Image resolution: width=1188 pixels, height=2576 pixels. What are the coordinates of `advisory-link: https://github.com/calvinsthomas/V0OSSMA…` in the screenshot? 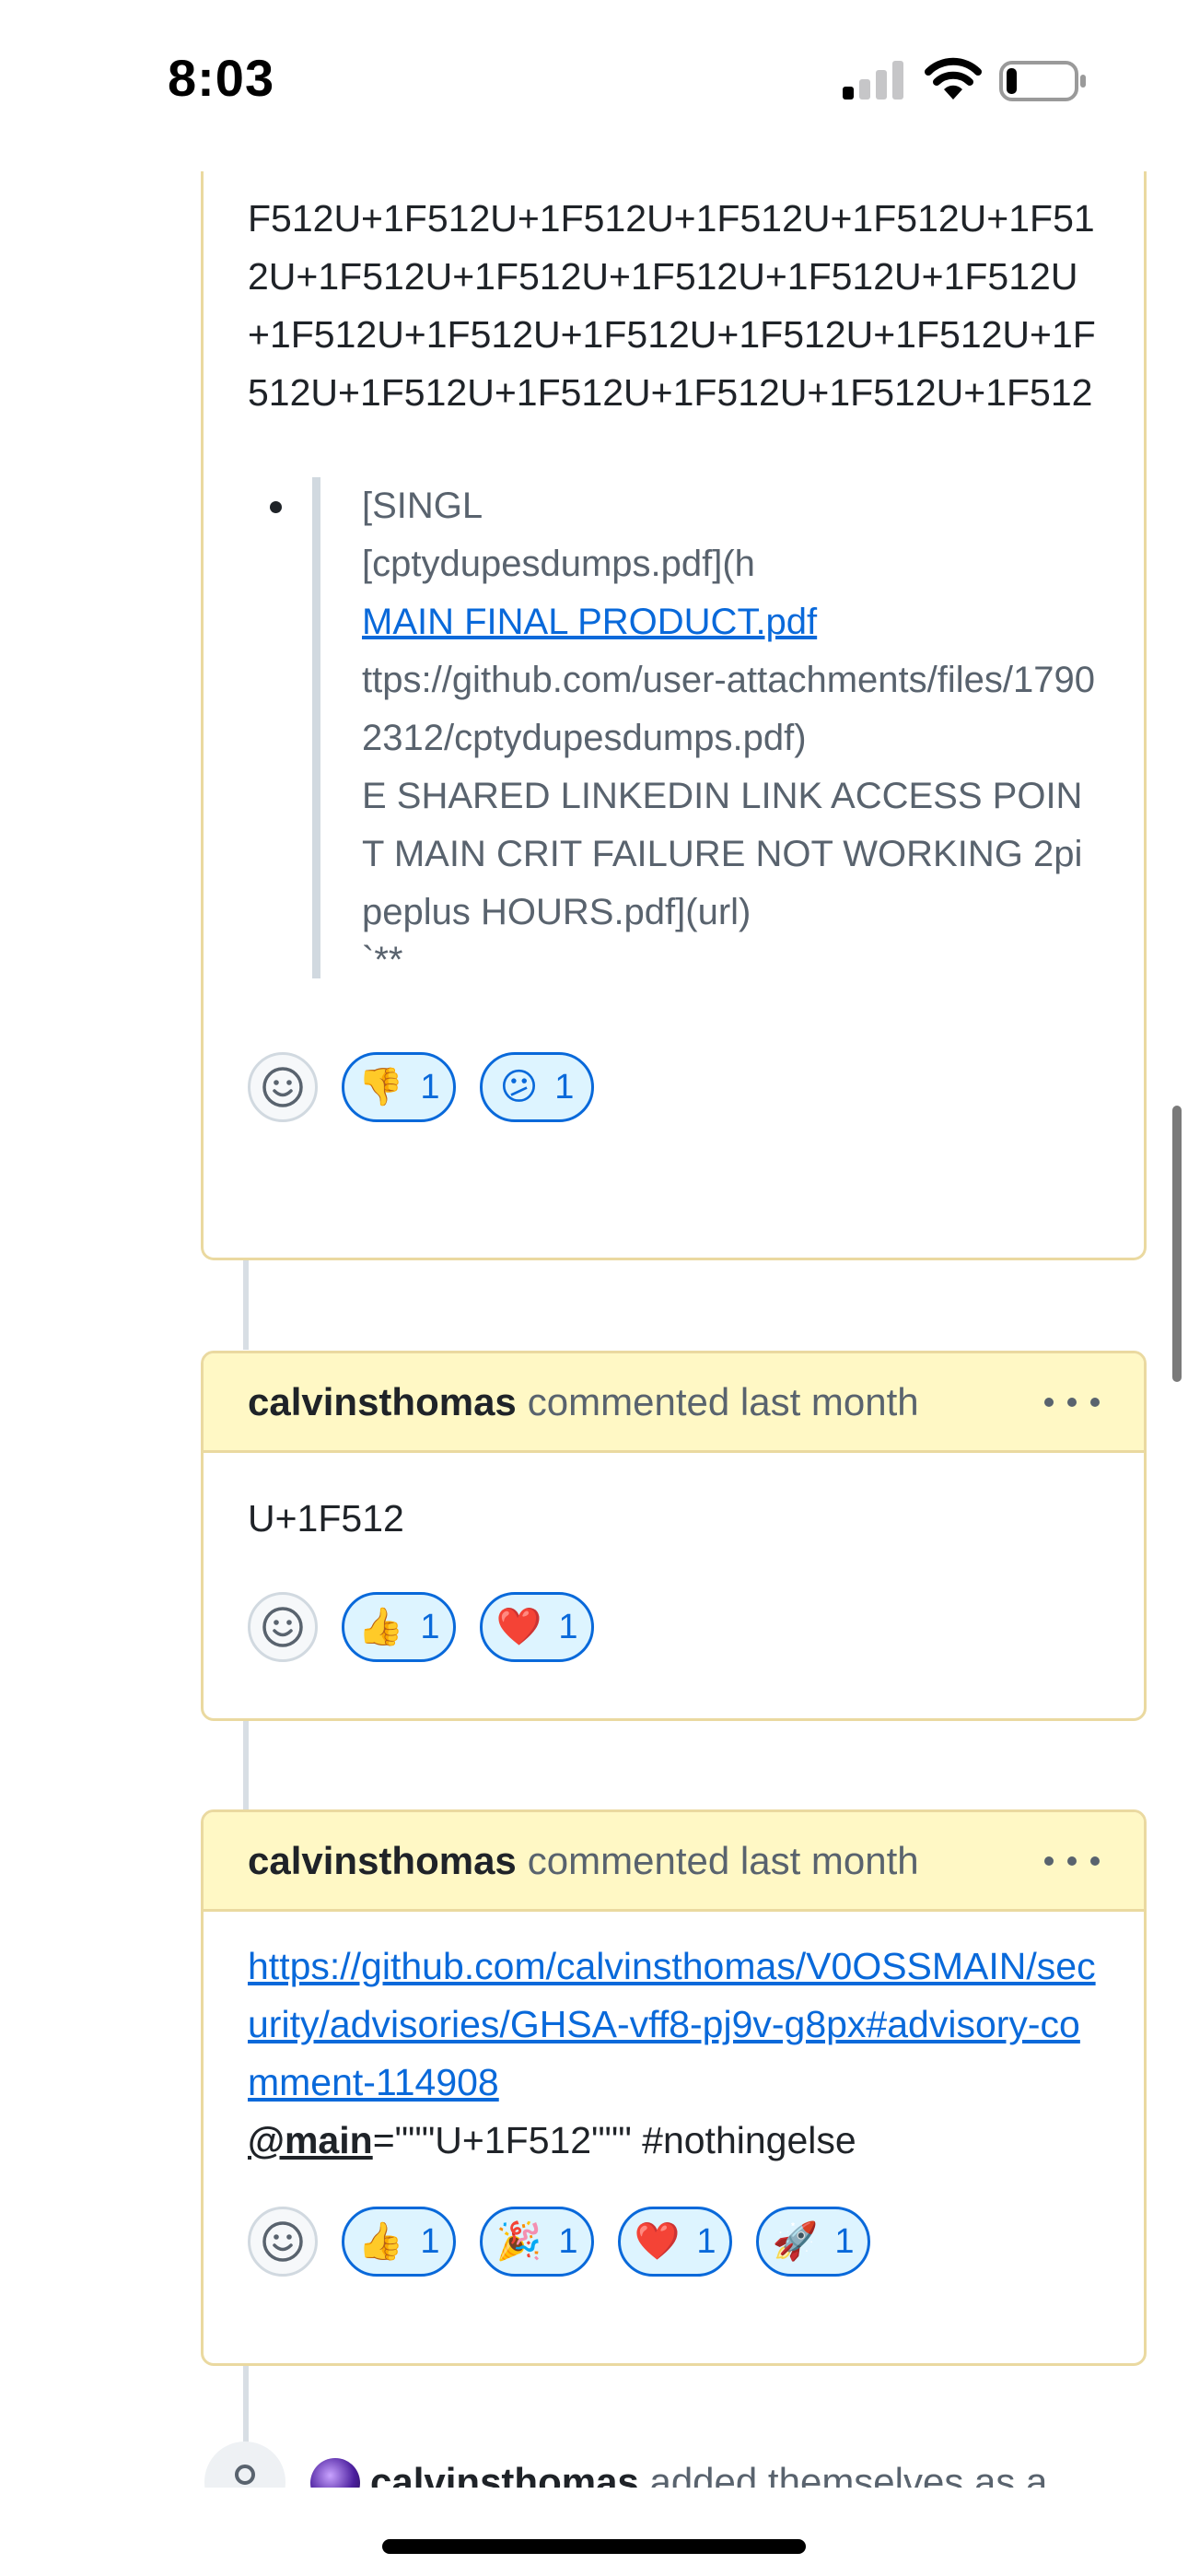 It's located at (672, 2024).